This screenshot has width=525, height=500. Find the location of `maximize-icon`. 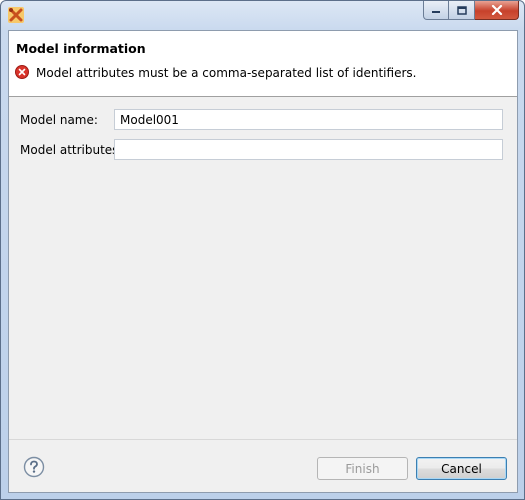

maximize-icon is located at coordinates (461, 10).